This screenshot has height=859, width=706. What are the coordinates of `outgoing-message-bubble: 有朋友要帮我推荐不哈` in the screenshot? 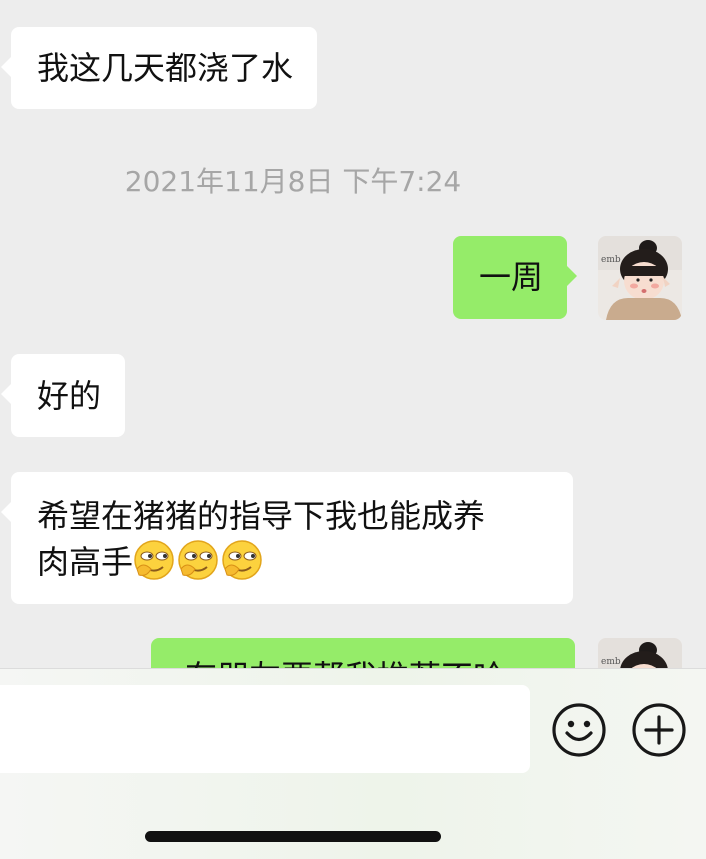 It's located at (368, 655).